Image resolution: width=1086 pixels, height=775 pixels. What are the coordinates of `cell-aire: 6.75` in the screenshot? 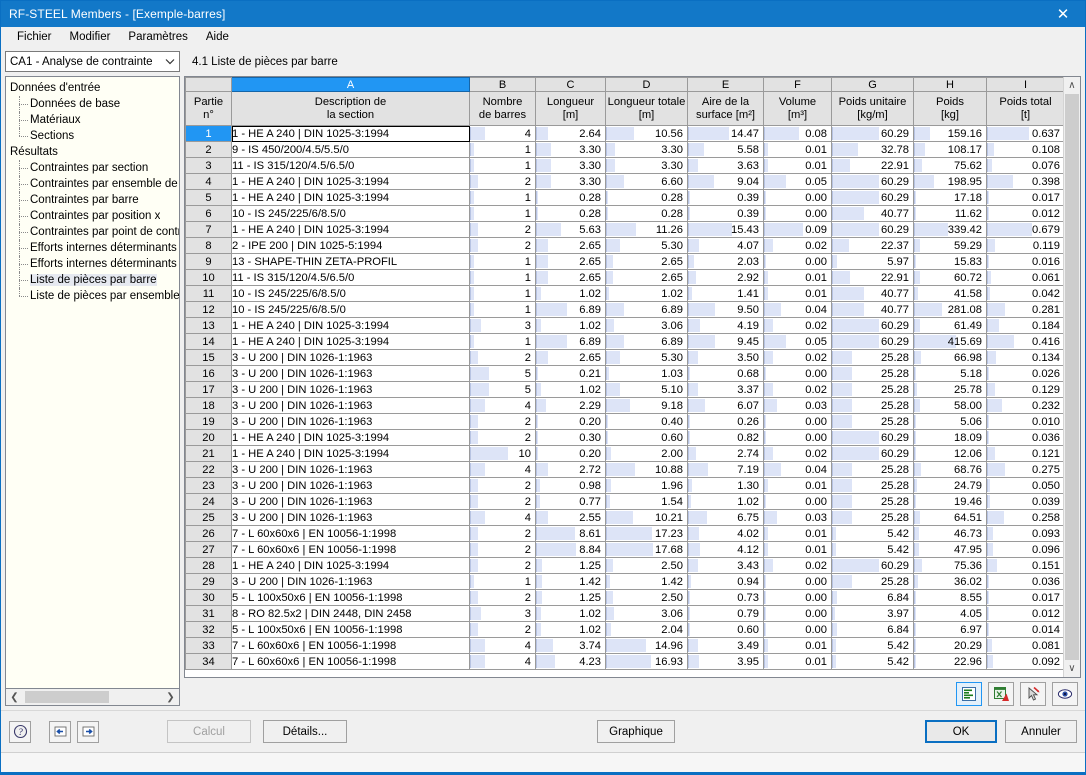 It's located at (725, 517).